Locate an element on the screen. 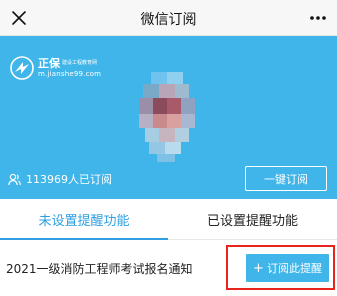  subscribe-reminder-button: + 订阅此提醒 is located at coordinates (287, 268).